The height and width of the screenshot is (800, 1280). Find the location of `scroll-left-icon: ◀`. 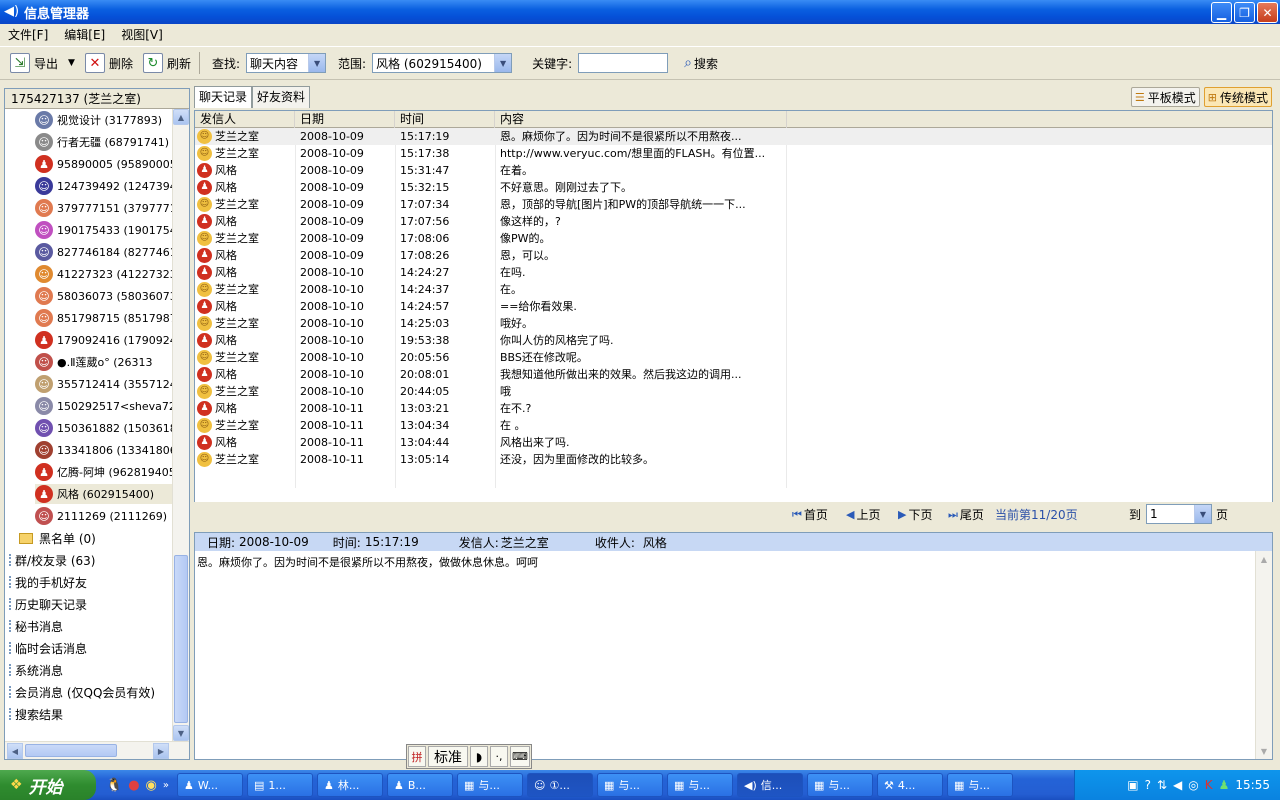

scroll-left-icon: ◀ is located at coordinates (15, 751).